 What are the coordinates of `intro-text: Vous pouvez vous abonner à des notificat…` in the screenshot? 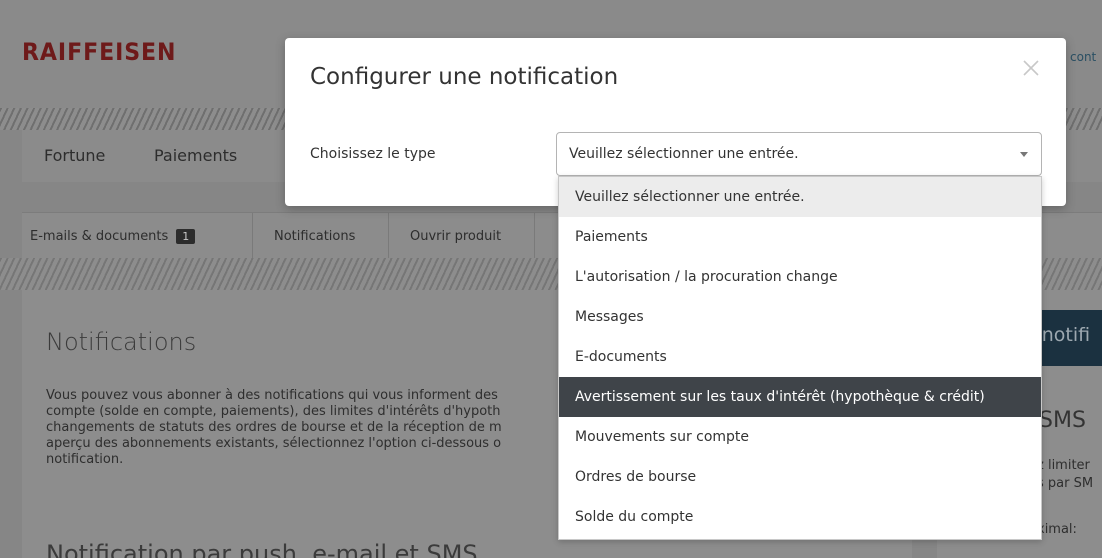 It's located at (311, 428).